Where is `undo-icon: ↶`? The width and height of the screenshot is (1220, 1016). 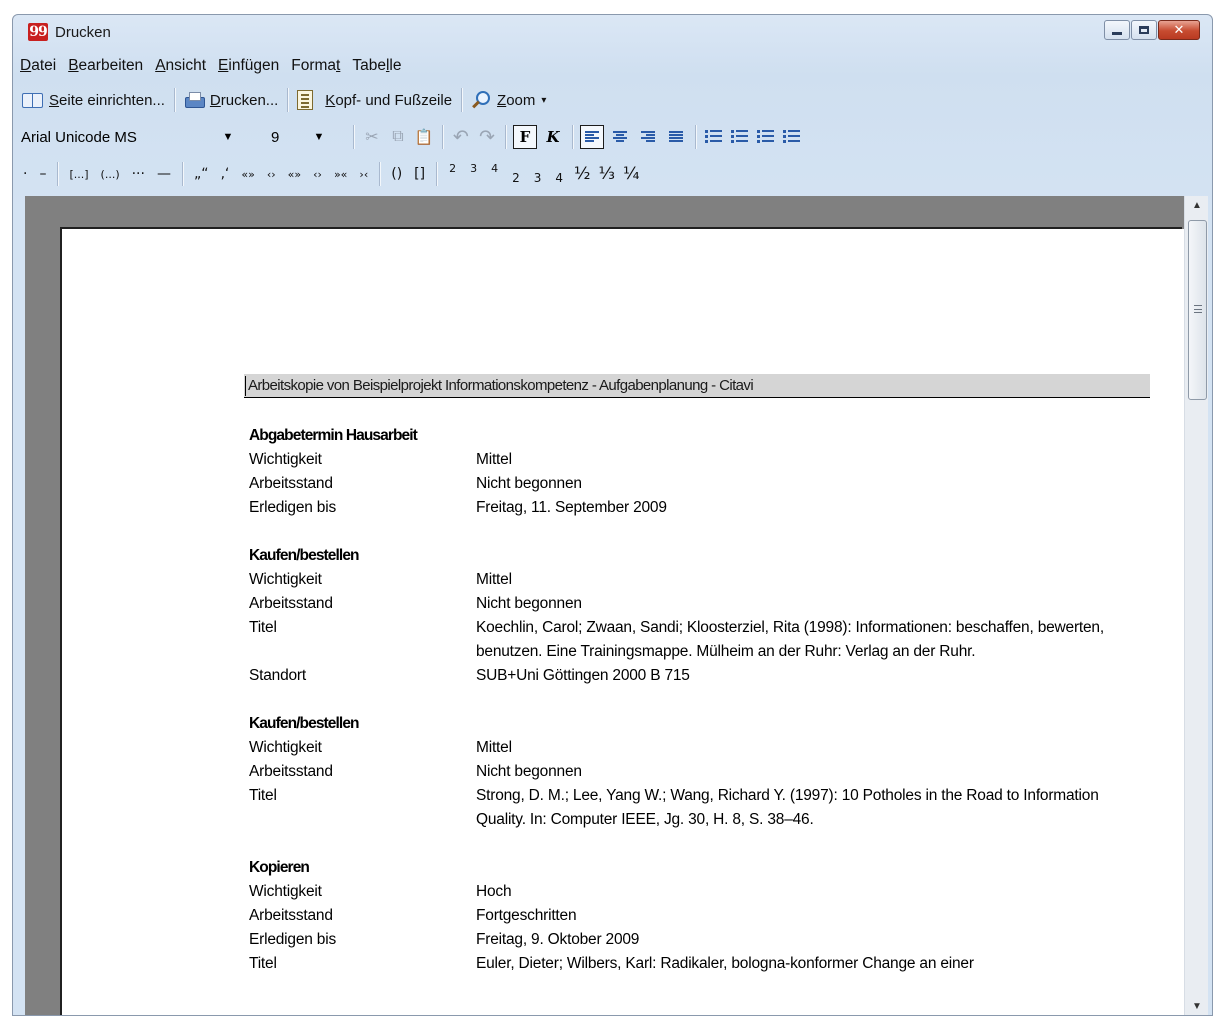 undo-icon: ↶ is located at coordinates (461, 137).